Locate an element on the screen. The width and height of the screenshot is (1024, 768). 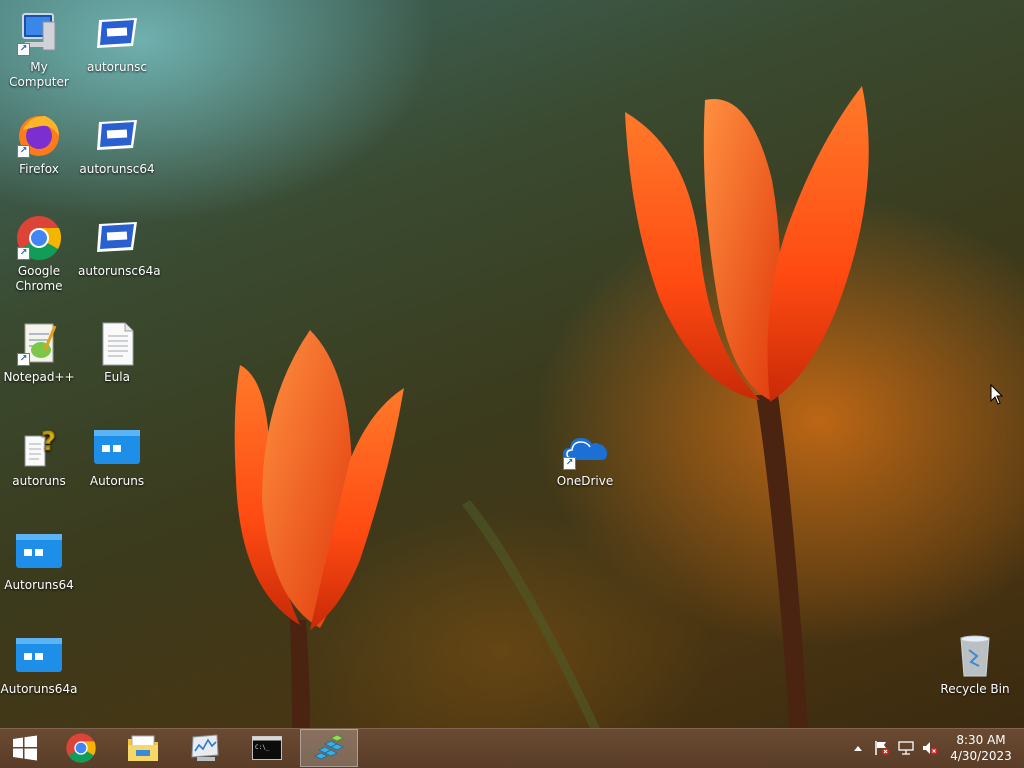
taskbar: C:\_ 8:30 AM 4/30/2023 is located at coordinates (512, 748).